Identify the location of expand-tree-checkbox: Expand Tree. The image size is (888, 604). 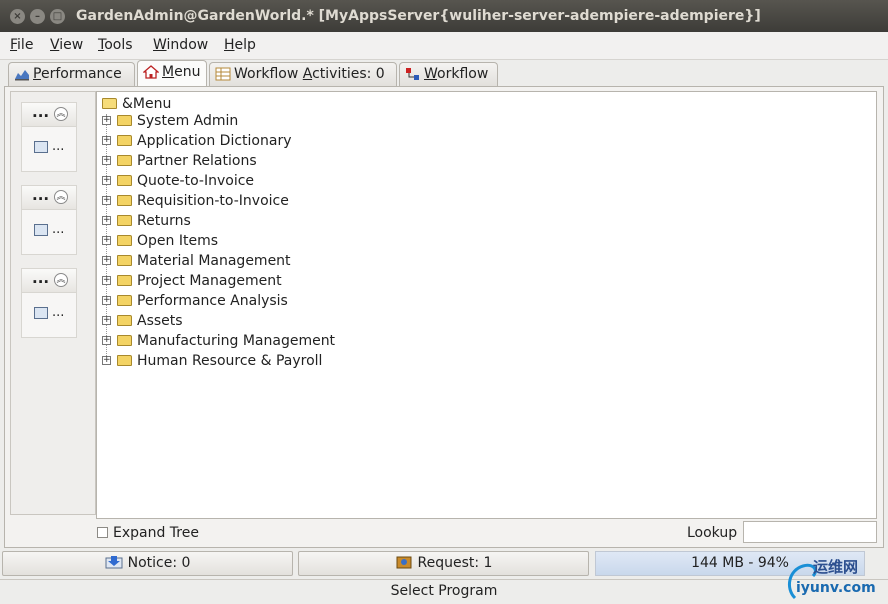
(148, 533).